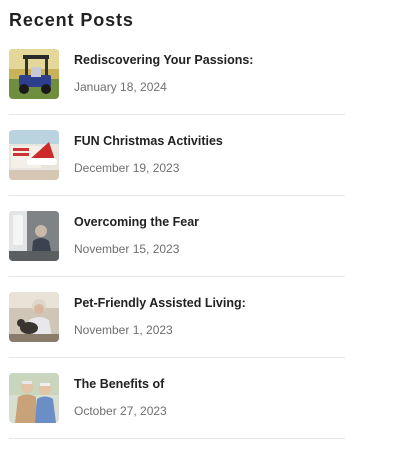 Image resolution: width=419 pixels, height=460 pixels. Describe the element at coordinates (177, 398) in the screenshot. I see `list-item: The Benefits of October 27, 2023` at that location.